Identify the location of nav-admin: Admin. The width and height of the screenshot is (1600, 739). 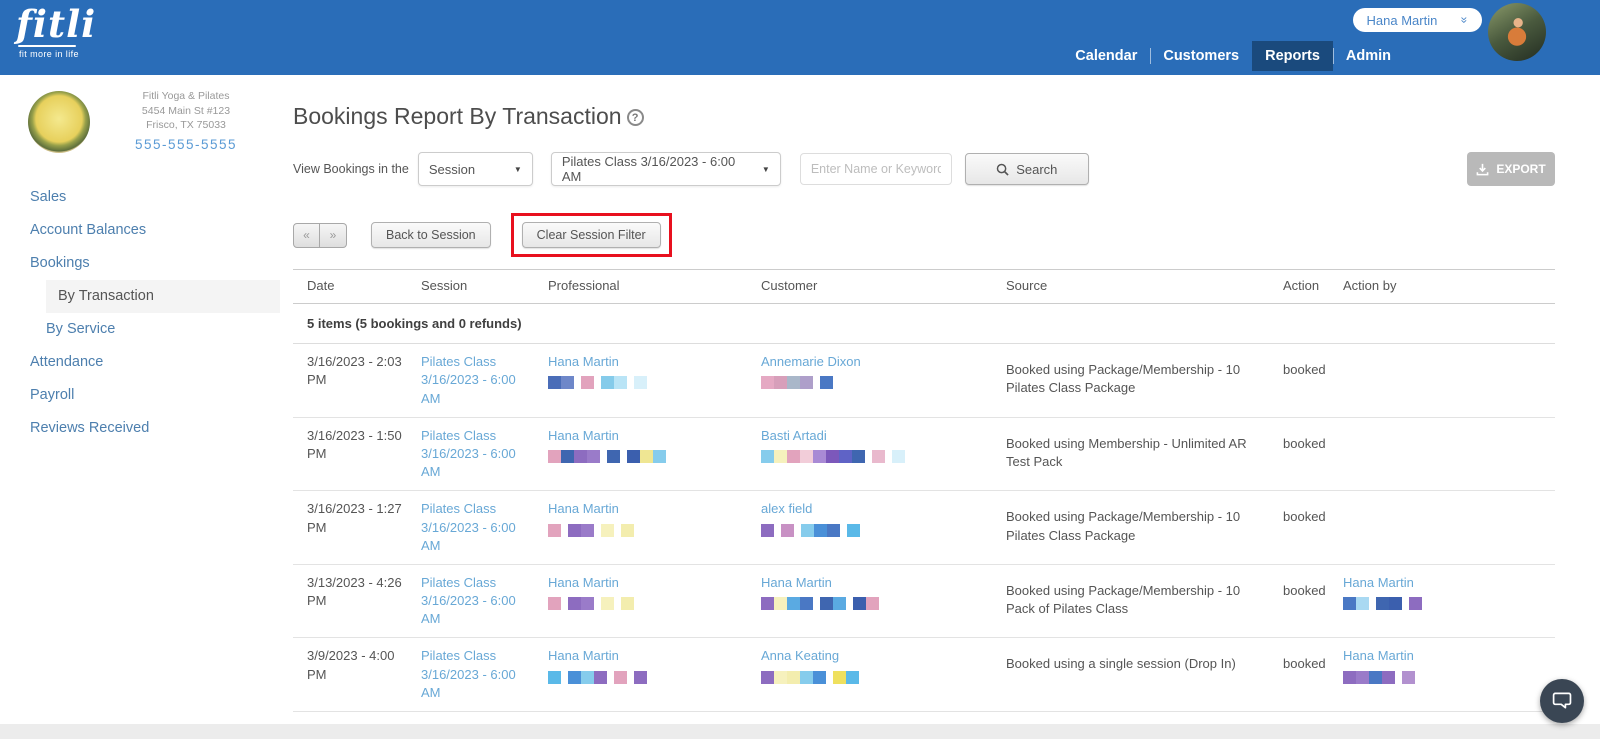
(1368, 56).